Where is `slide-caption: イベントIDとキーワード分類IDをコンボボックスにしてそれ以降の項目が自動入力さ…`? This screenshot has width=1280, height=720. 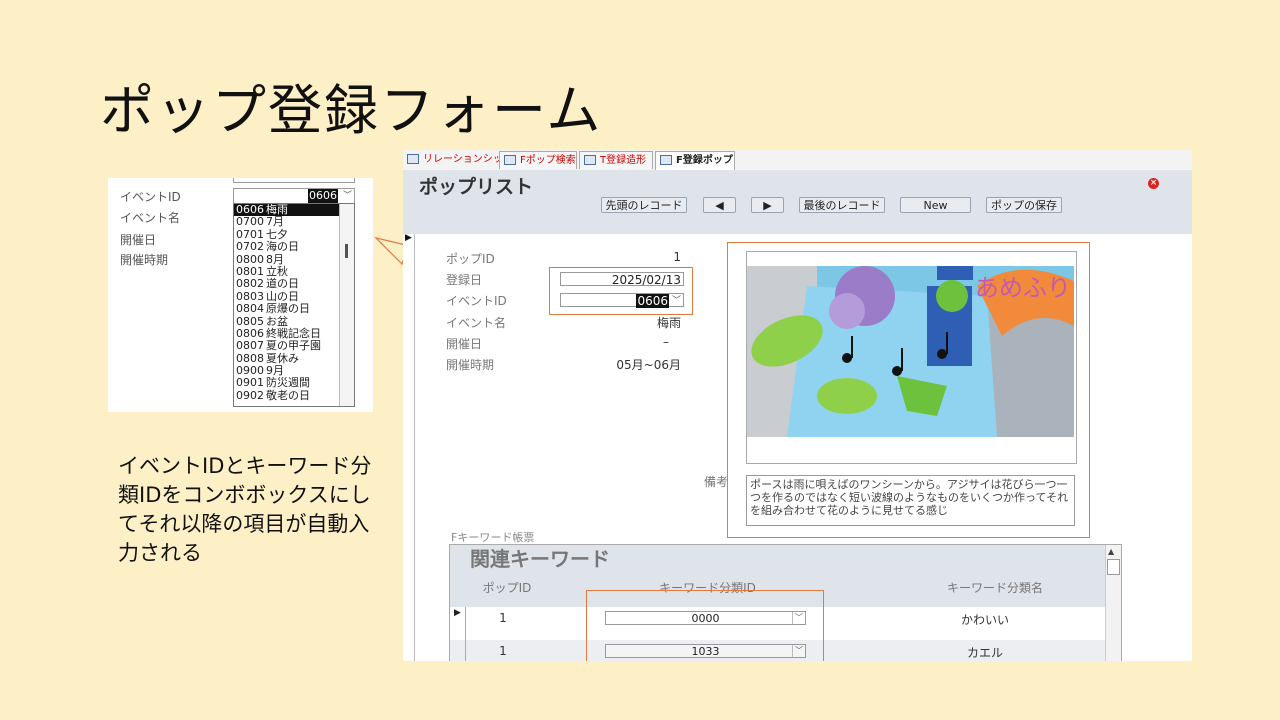
slide-caption: イベントIDとキーワード分類IDをコンボボックスにしてそれ以降の項目が自動入力さ… is located at coordinates (245, 509).